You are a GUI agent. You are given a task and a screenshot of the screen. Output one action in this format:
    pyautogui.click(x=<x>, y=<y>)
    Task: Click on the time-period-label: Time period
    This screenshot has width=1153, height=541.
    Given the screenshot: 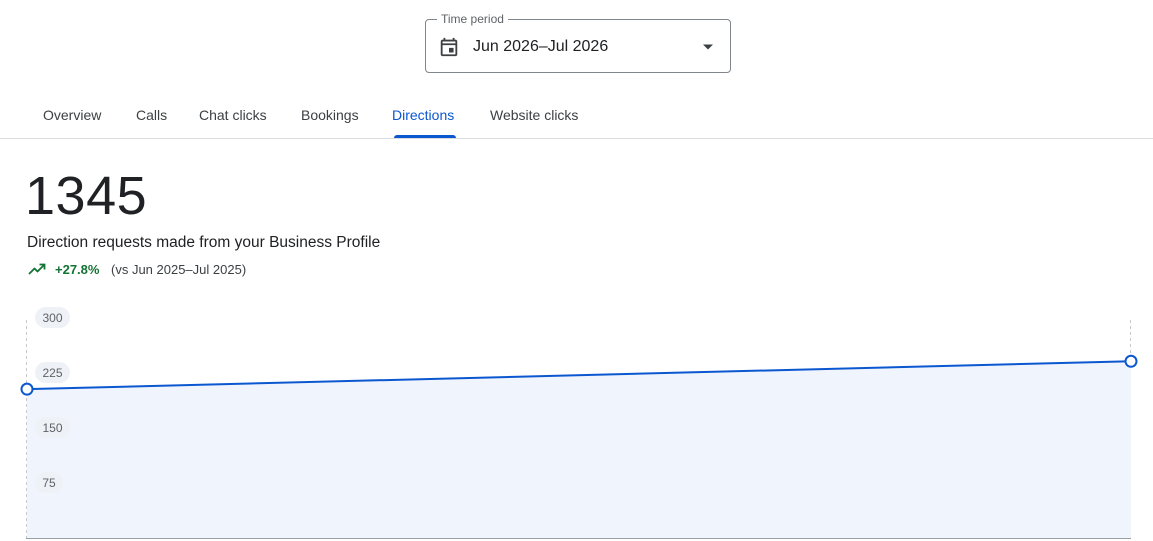 What is the action you would take?
    pyautogui.click(x=472, y=19)
    